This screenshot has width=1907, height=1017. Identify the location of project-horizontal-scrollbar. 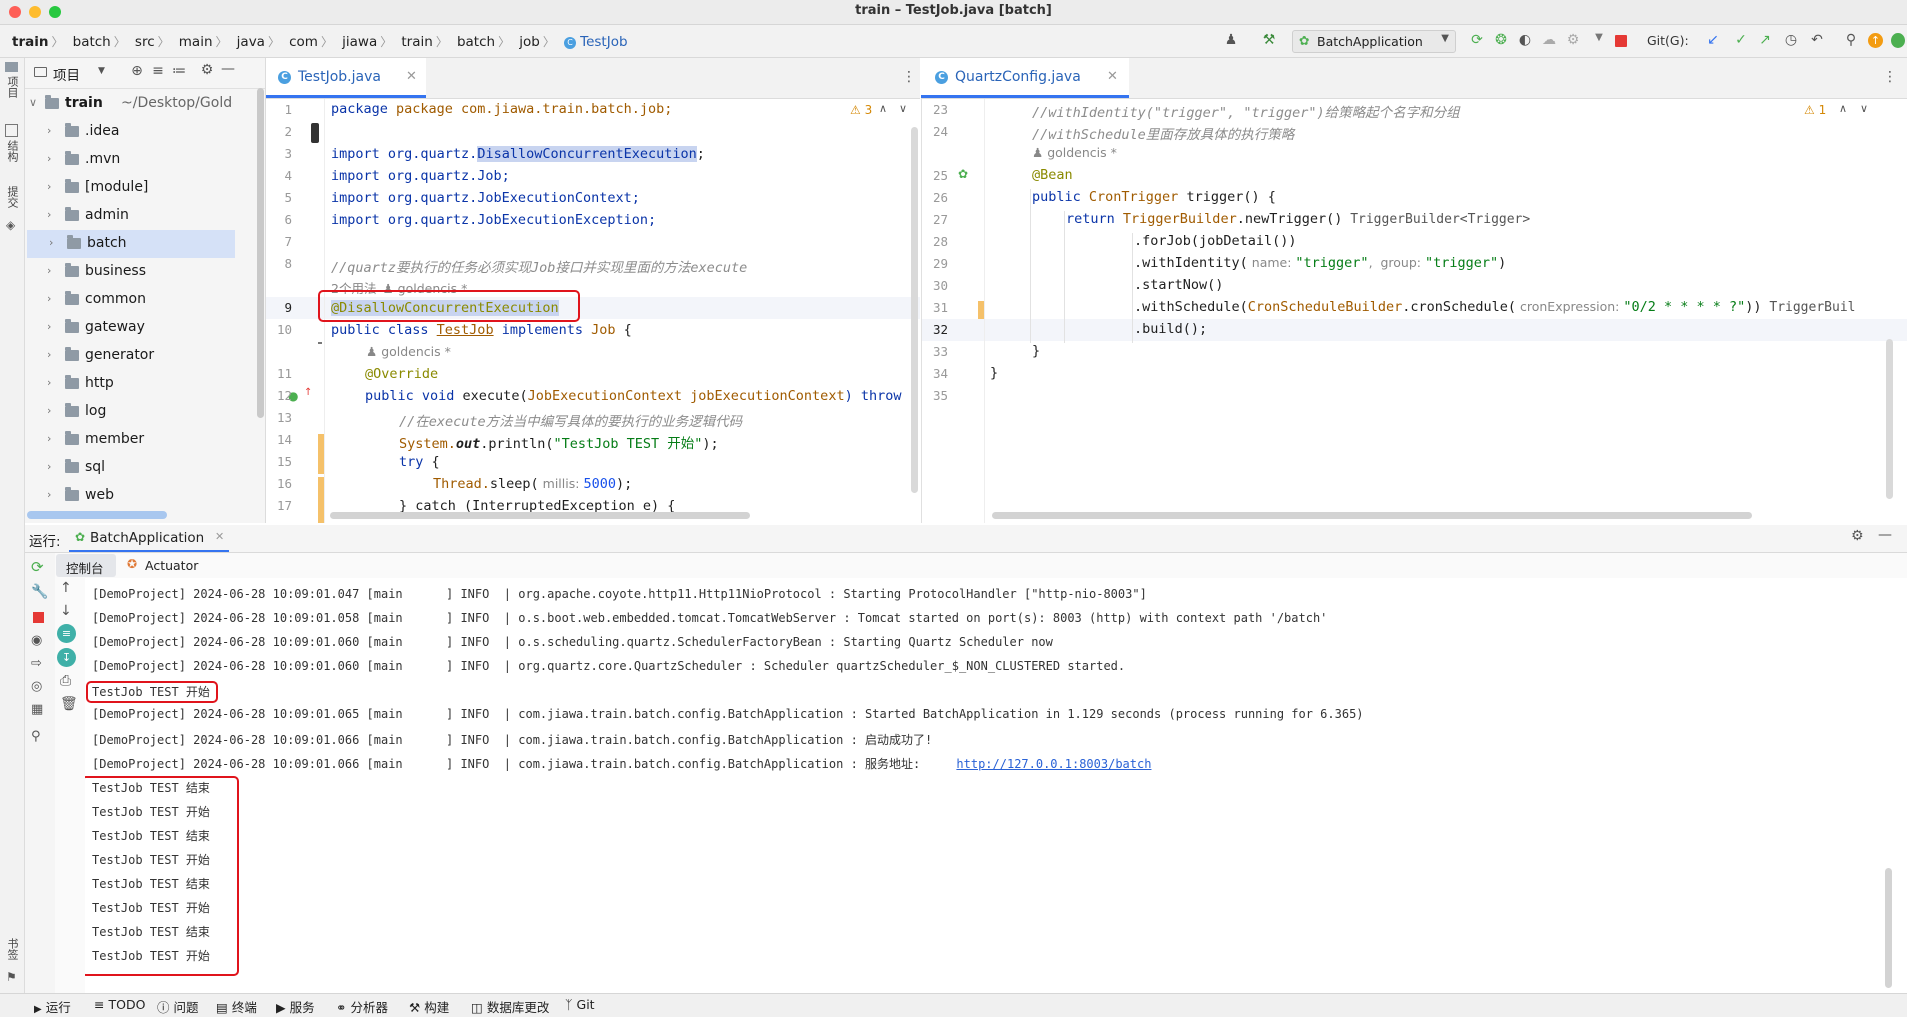
(97, 515).